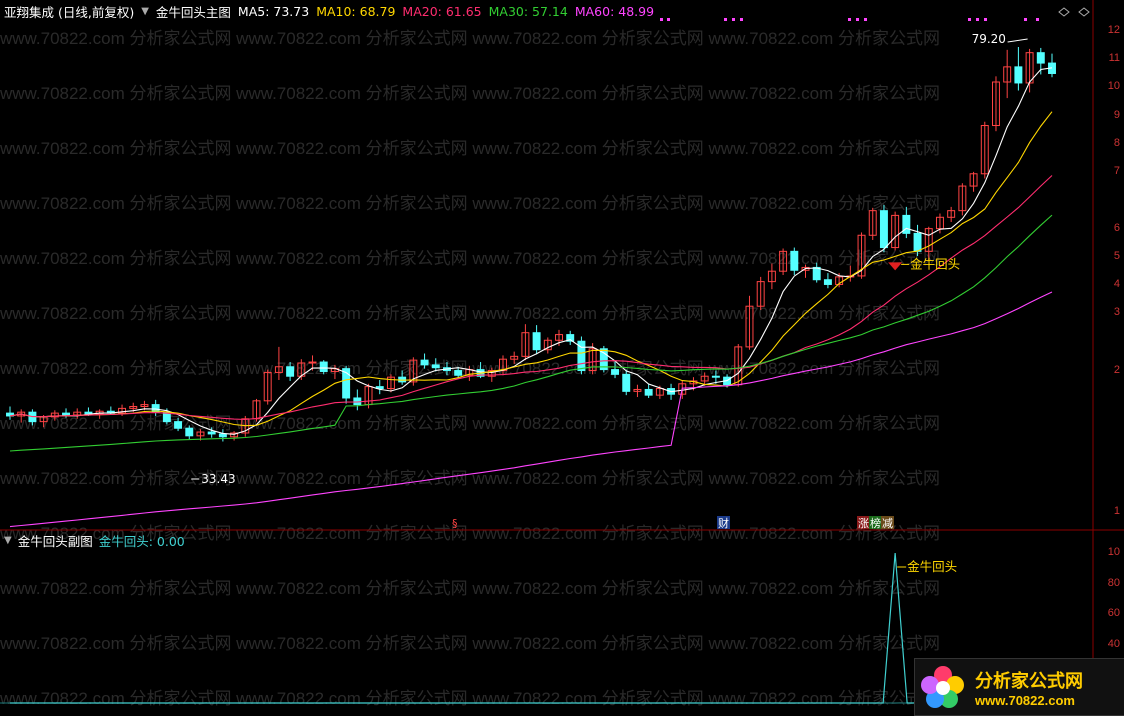 This screenshot has height=716, width=1124. I want to click on event-badge-label: 榜, so click(875, 523).